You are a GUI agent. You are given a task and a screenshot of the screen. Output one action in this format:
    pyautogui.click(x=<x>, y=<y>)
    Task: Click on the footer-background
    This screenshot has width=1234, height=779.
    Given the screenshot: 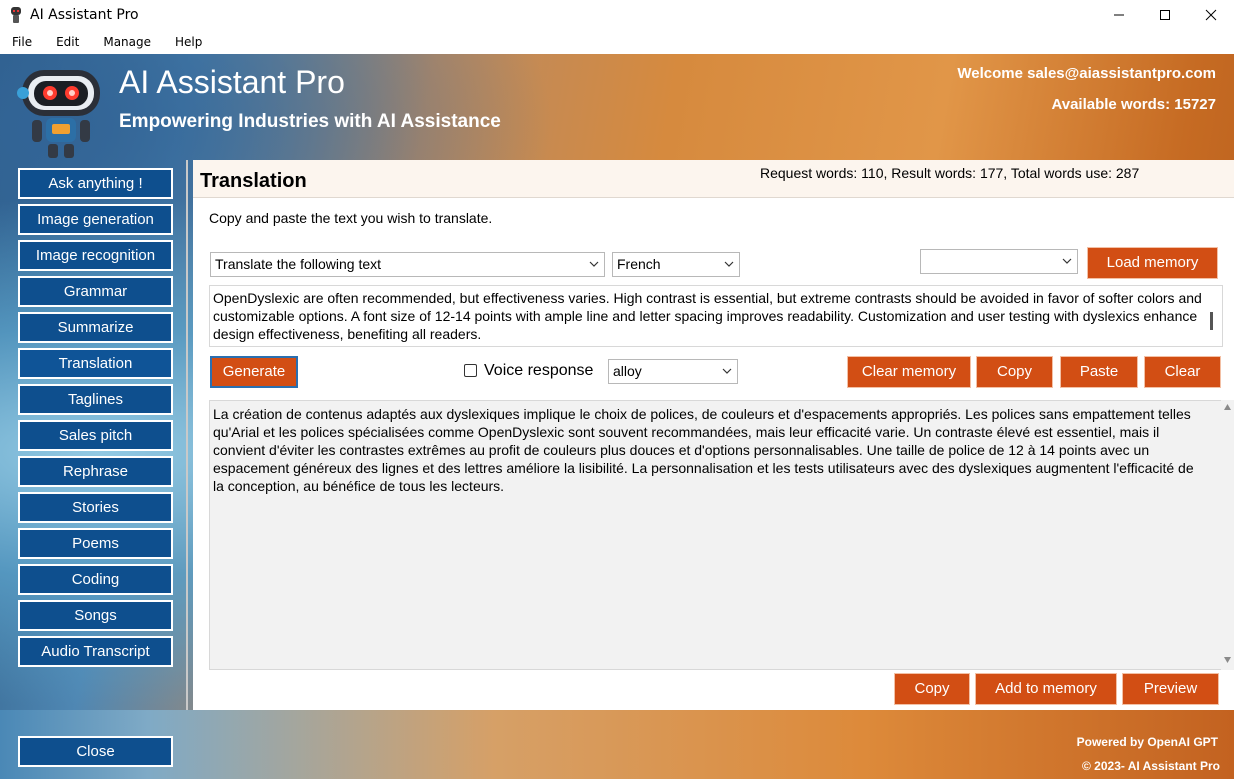 What is the action you would take?
    pyautogui.click(x=617, y=744)
    